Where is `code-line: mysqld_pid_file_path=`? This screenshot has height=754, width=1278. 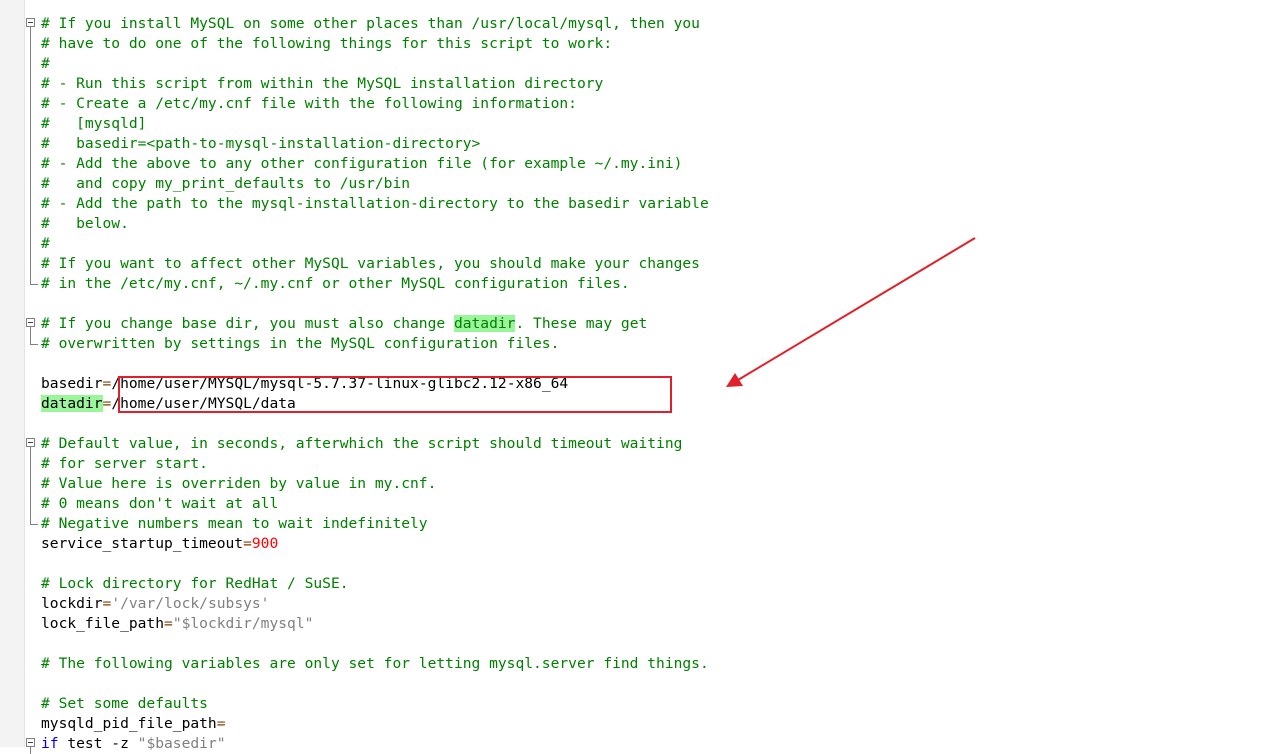 code-line: mysqld_pid_file_path= is located at coordinates (639, 724).